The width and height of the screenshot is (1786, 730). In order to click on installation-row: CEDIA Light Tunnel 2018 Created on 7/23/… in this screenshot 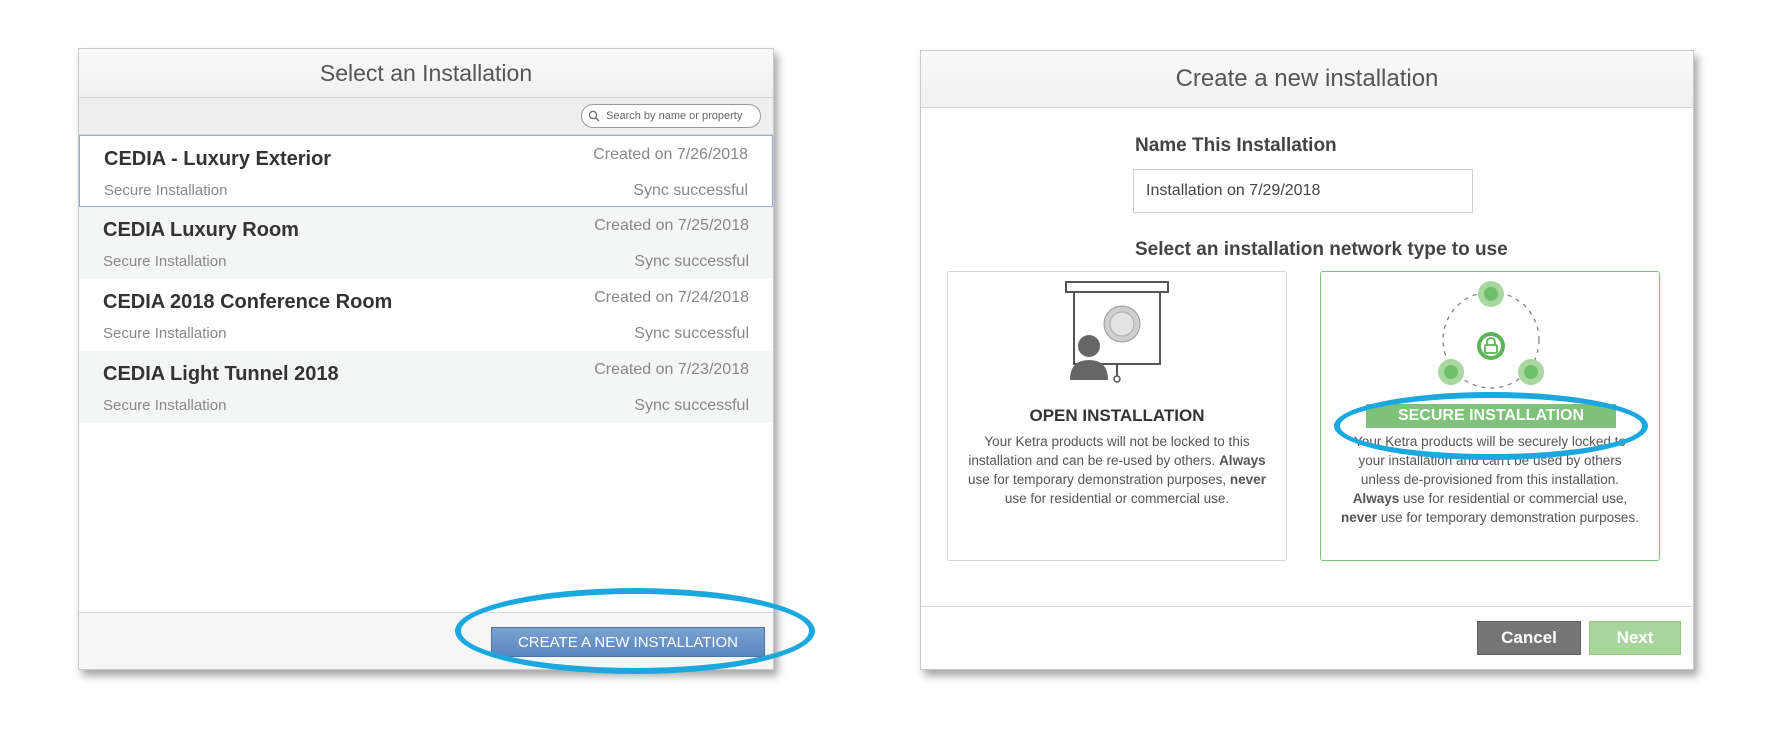, I will do `click(426, 387)`.